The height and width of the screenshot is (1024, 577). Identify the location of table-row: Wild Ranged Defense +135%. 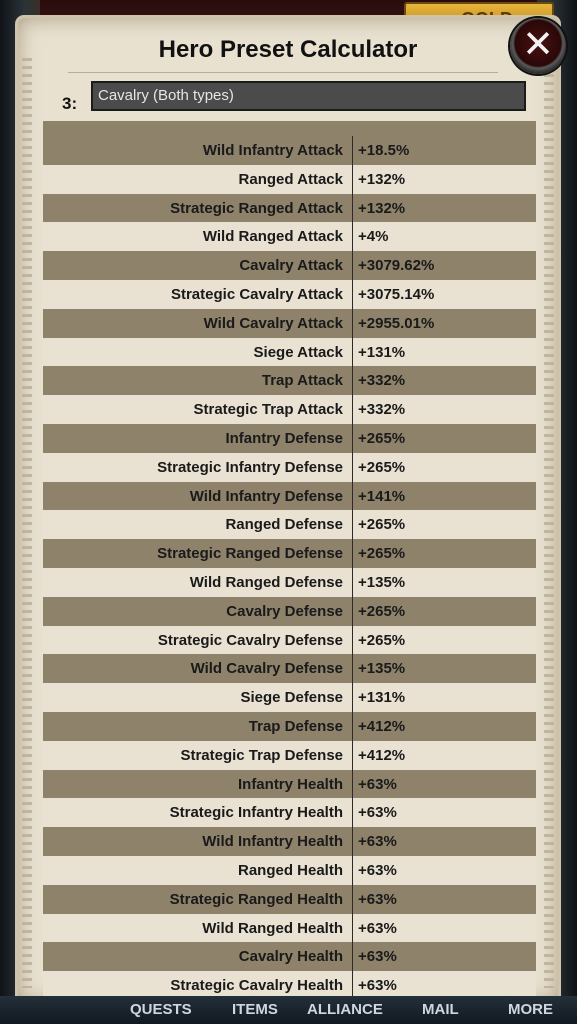
(289, 582).